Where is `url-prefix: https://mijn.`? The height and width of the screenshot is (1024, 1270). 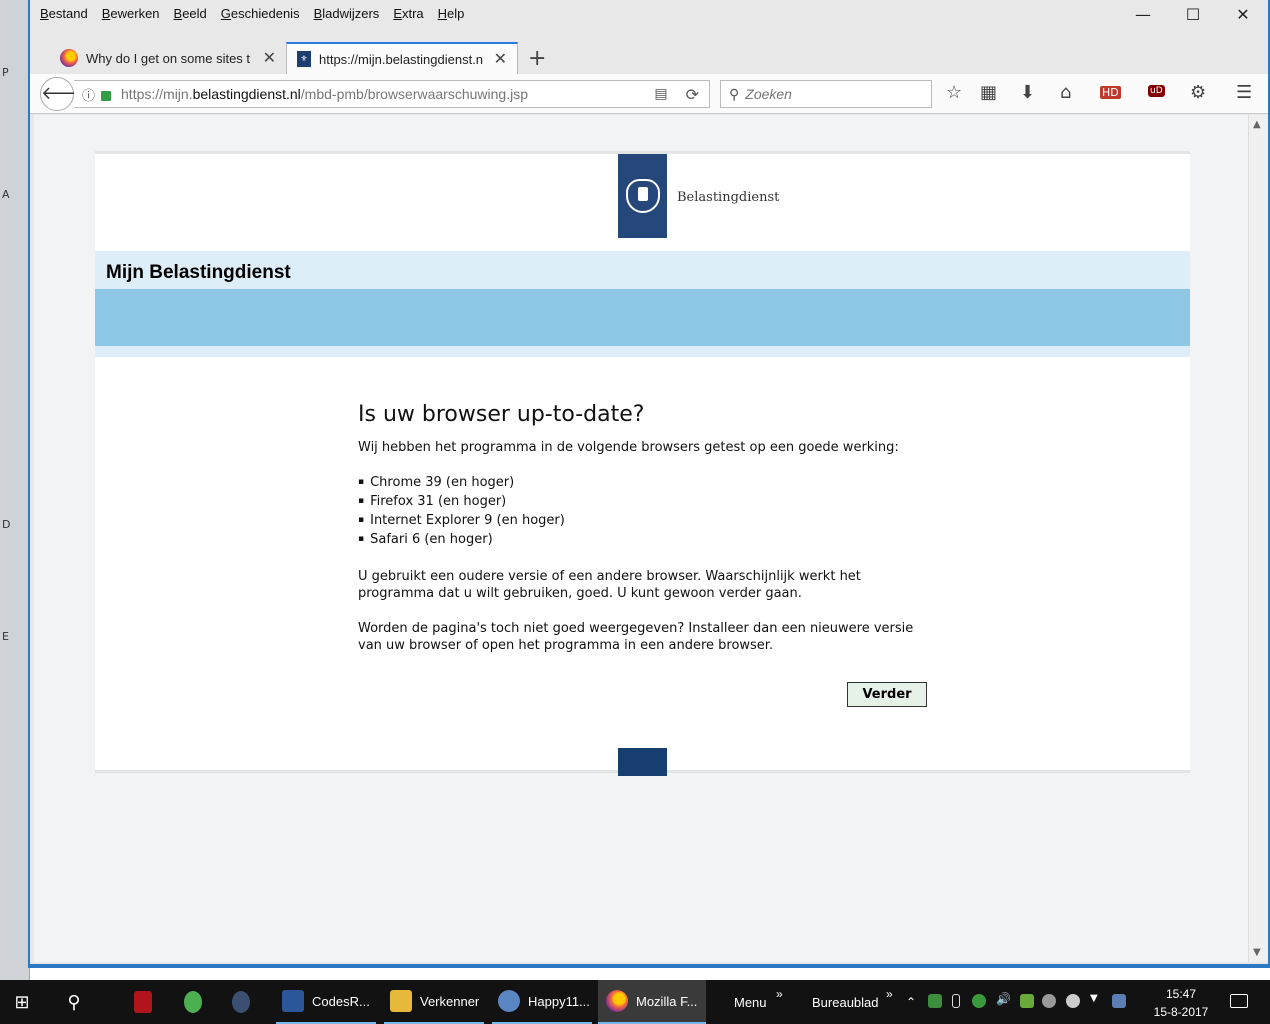 url-prefix: https://mijn. is located at coordinates (157, 94).